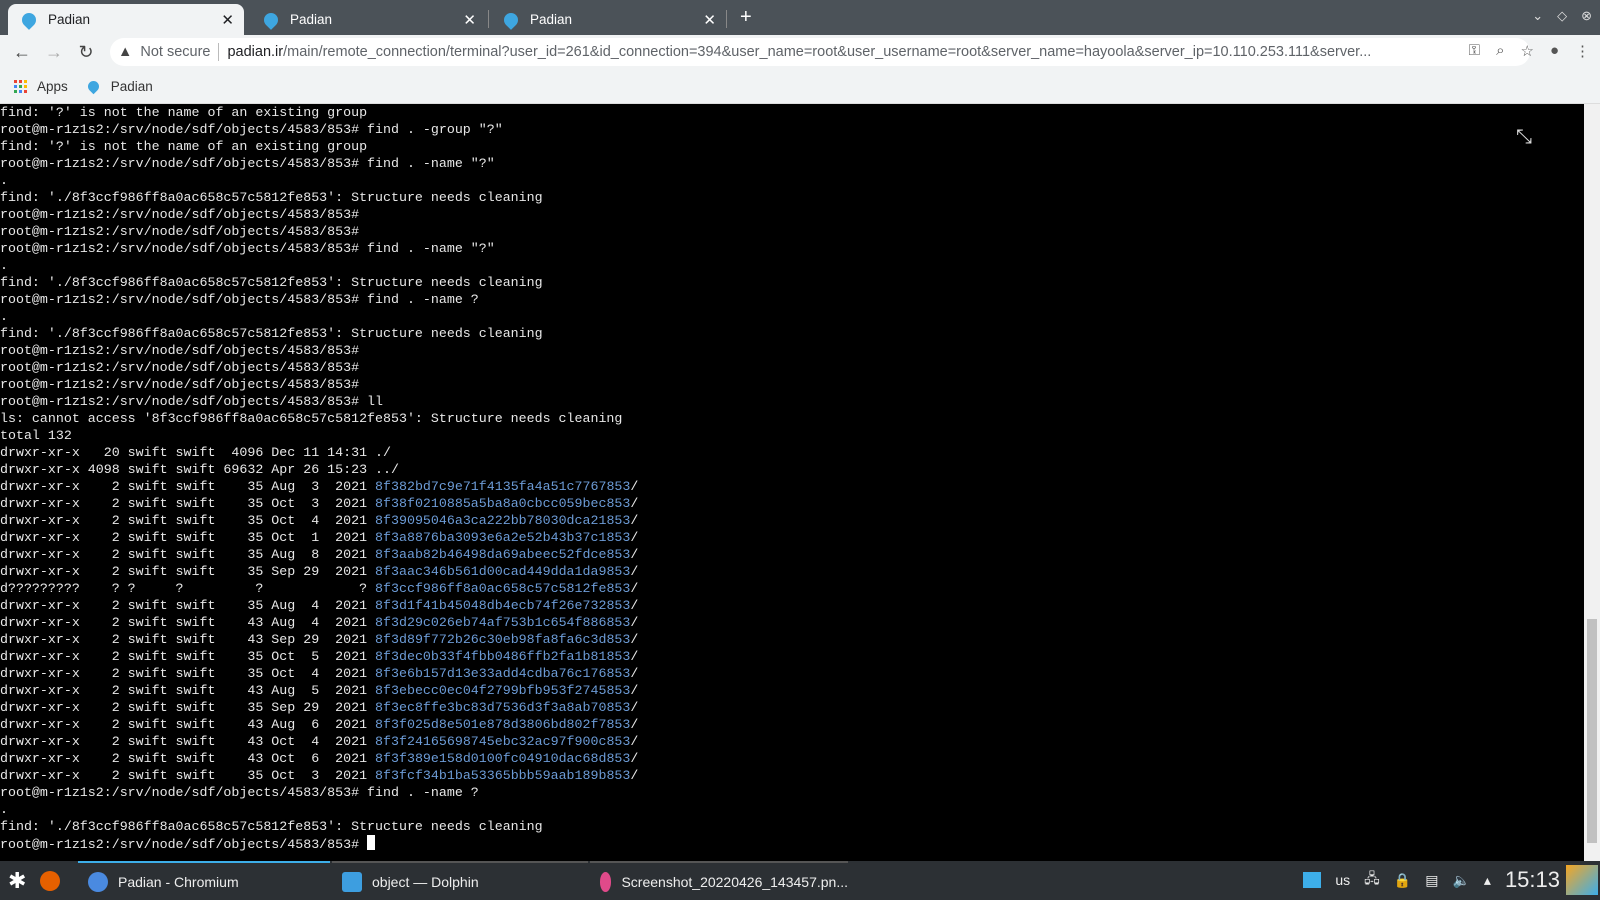  I want to click on listing-meta: drwxr-xr-x 2 swift swift 43 Aug 5 2021, so click(188, 690).